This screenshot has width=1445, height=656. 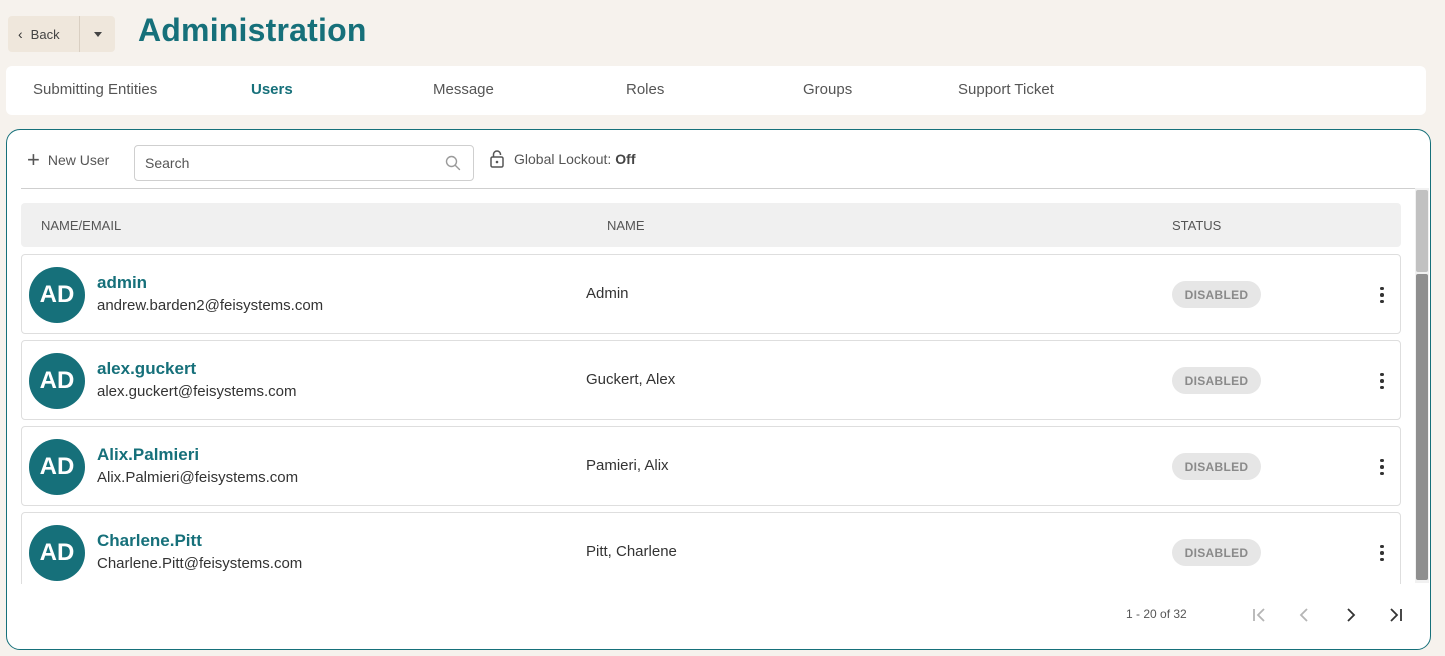 What do you see at coordinates (1196, 225) in the screenshot?
I see `column-header-status: STATUS` at bounding box center [1196, 225].